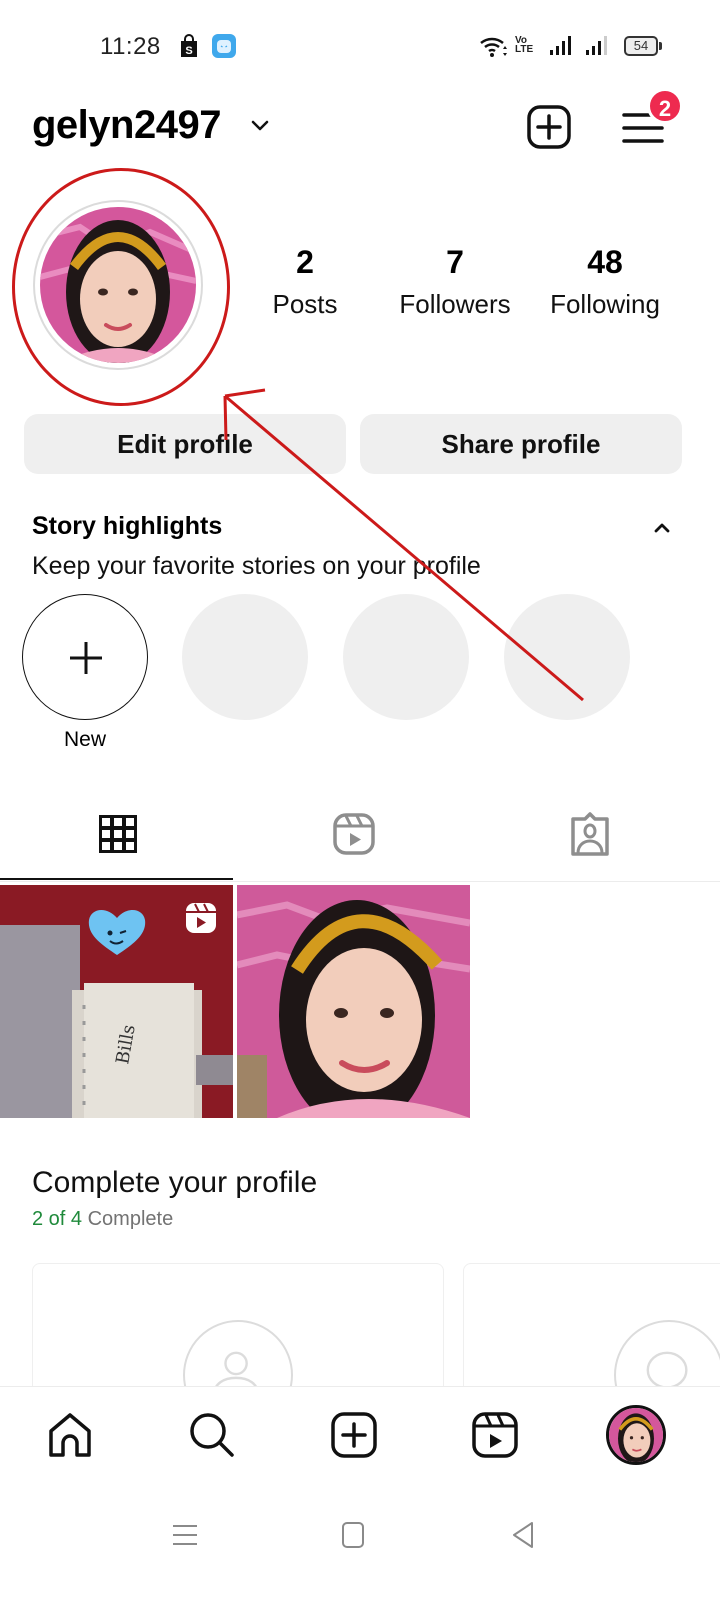 The image size is (720, 1600). Describe the element at coordinates (524, 45) in the screenshot. I see `volte-icon: Vo LTE` at that location.